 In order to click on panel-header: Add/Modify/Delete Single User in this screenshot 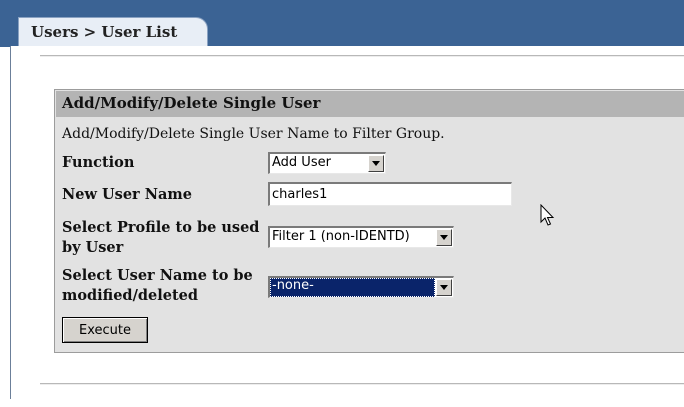, I will do `click(370, 104)`.